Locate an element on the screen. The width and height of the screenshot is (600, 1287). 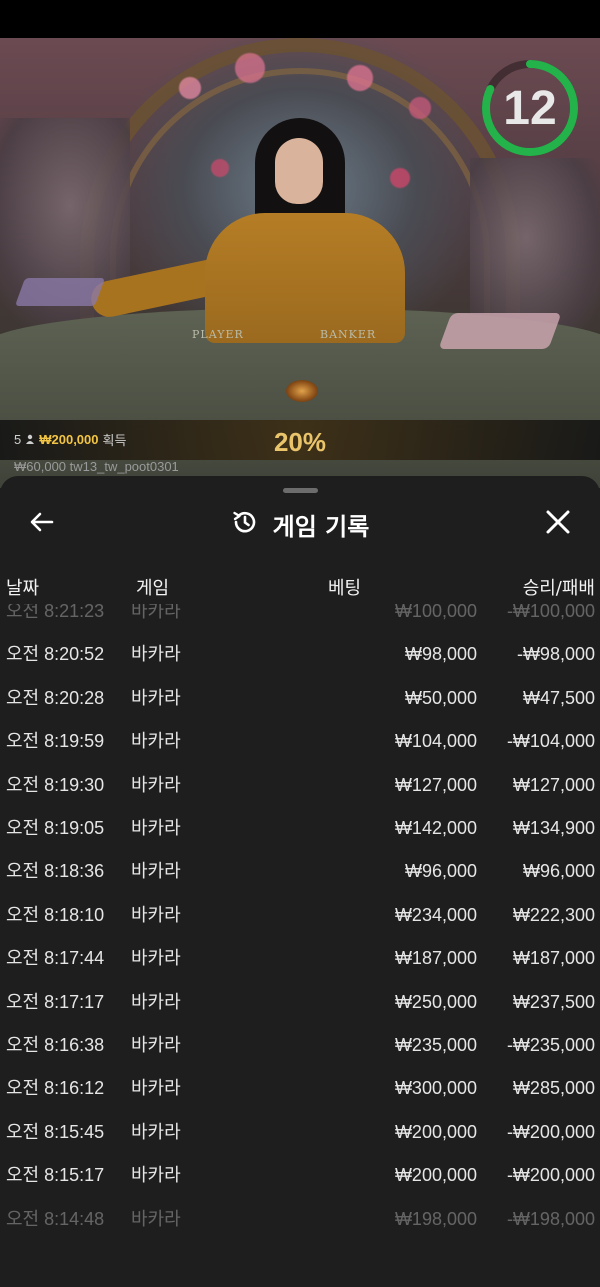
row-date: 오전 8:15:17 is located at coordinates (55, 1175).